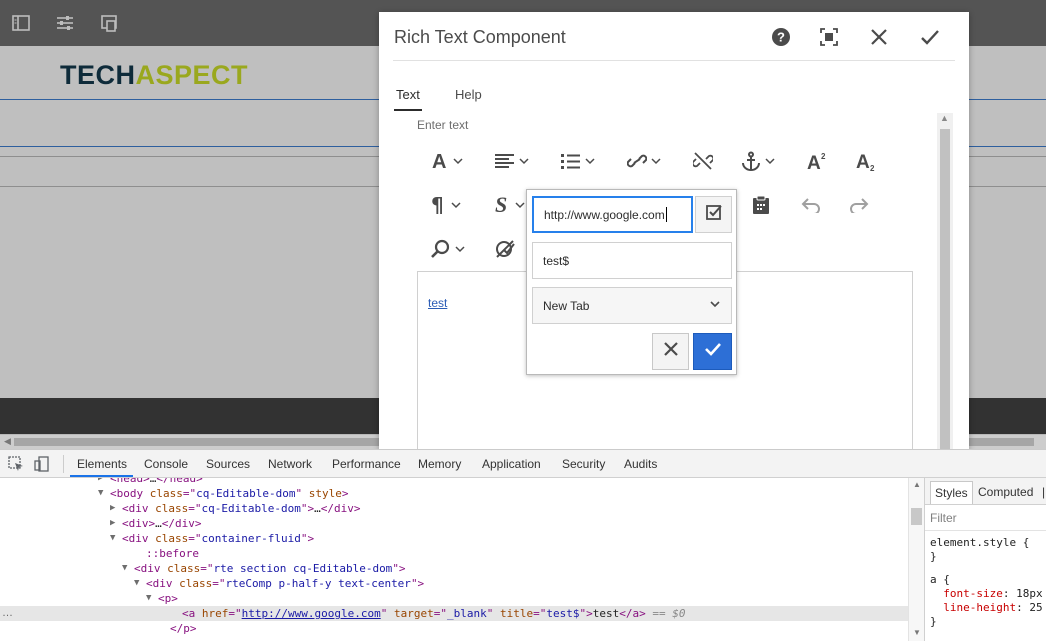  I want to click on find-replace-button, so click(448, 249).